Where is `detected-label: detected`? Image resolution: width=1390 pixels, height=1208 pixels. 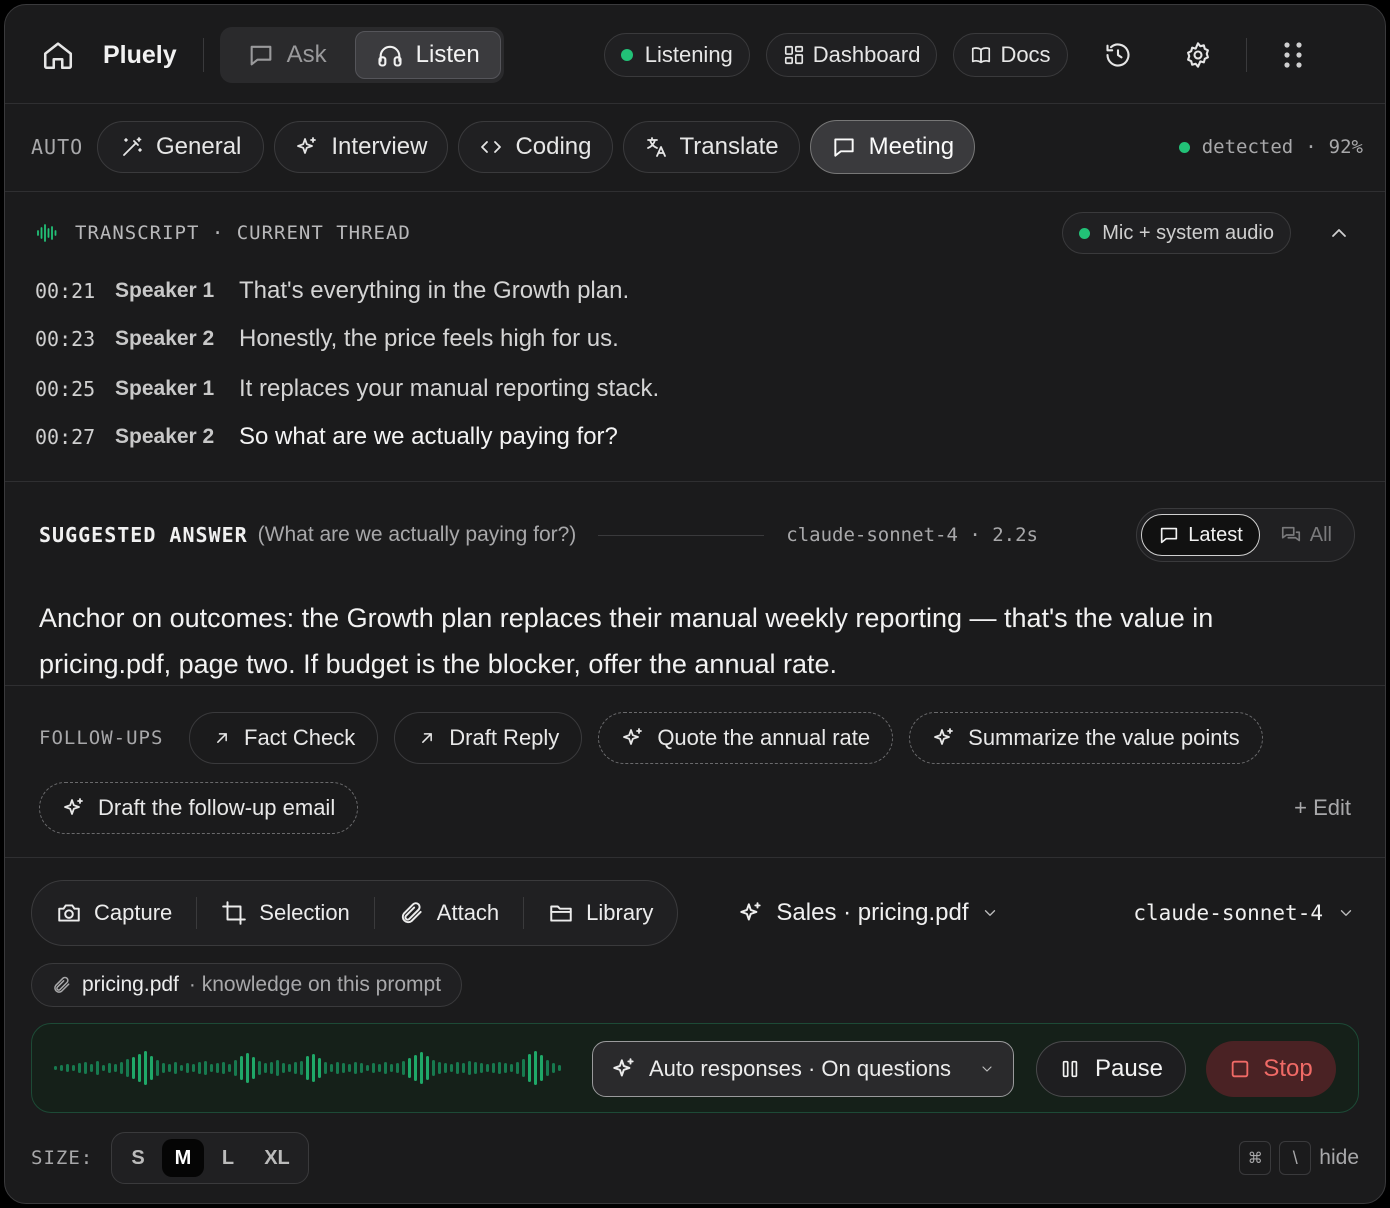 detected-label: detected is located at coordinates (1247, 147).